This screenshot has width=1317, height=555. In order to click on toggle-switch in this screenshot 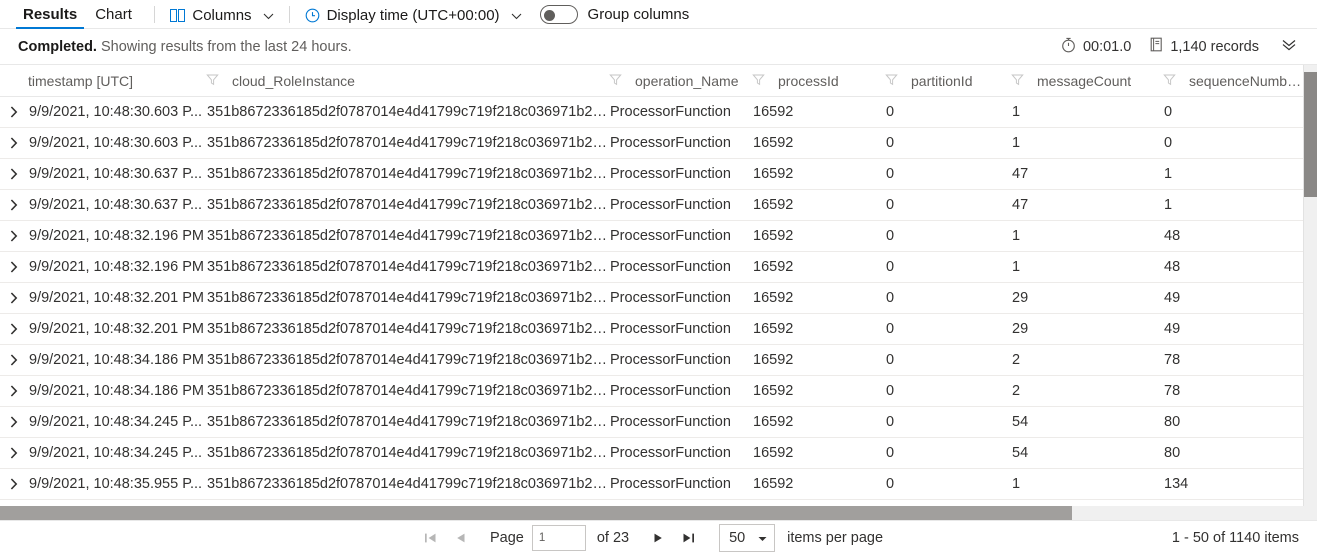, I will do `click(558, 14)`.